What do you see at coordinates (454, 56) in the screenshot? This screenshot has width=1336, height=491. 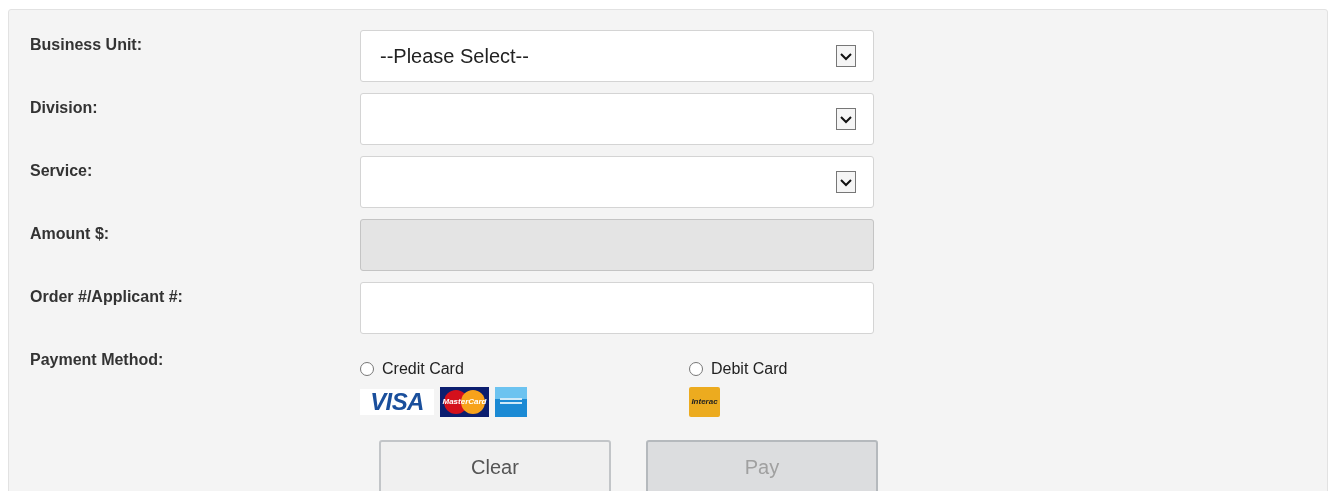 I see `dropdown-value: --Please Select--` at bounding box center [454, 56].